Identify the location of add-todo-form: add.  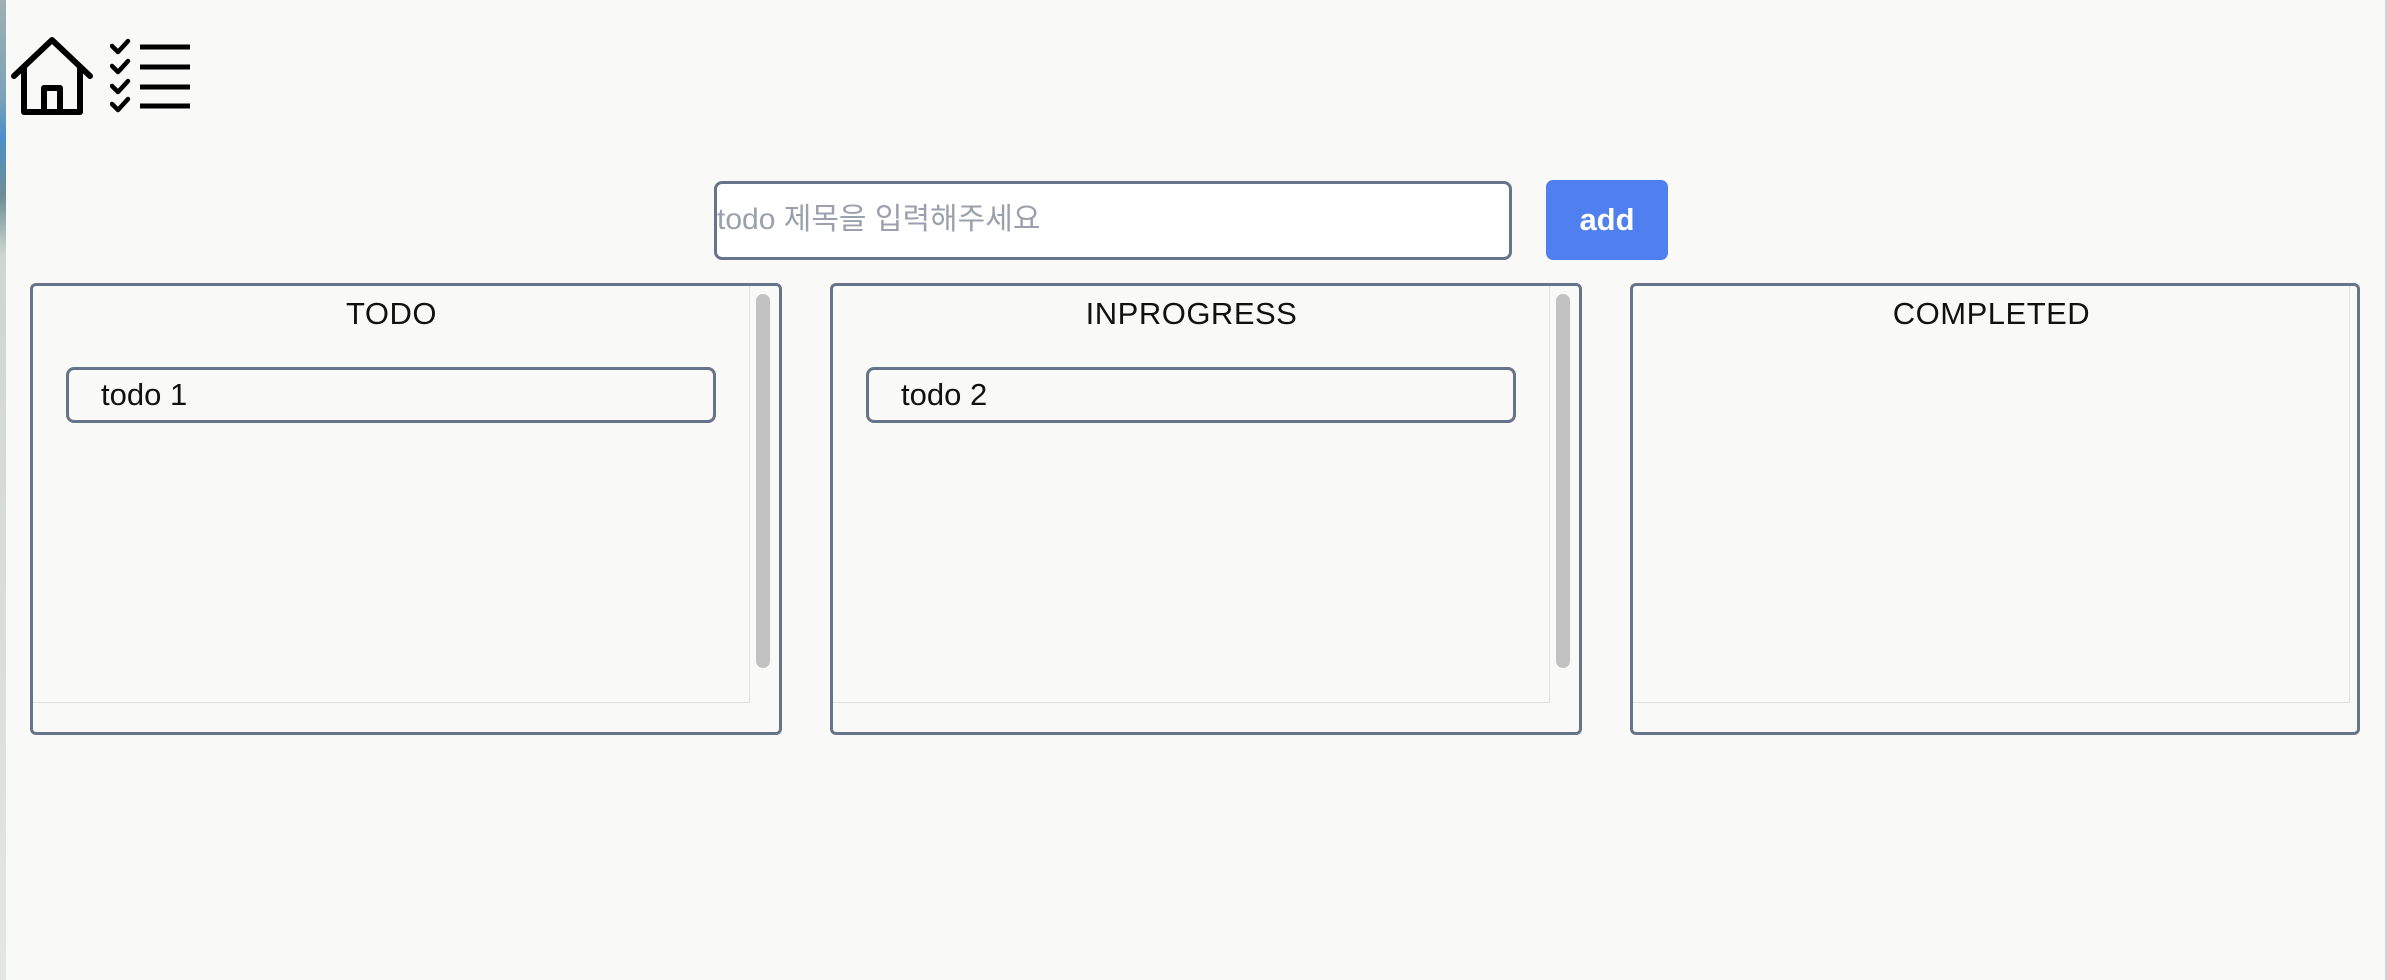
(1191, 220).